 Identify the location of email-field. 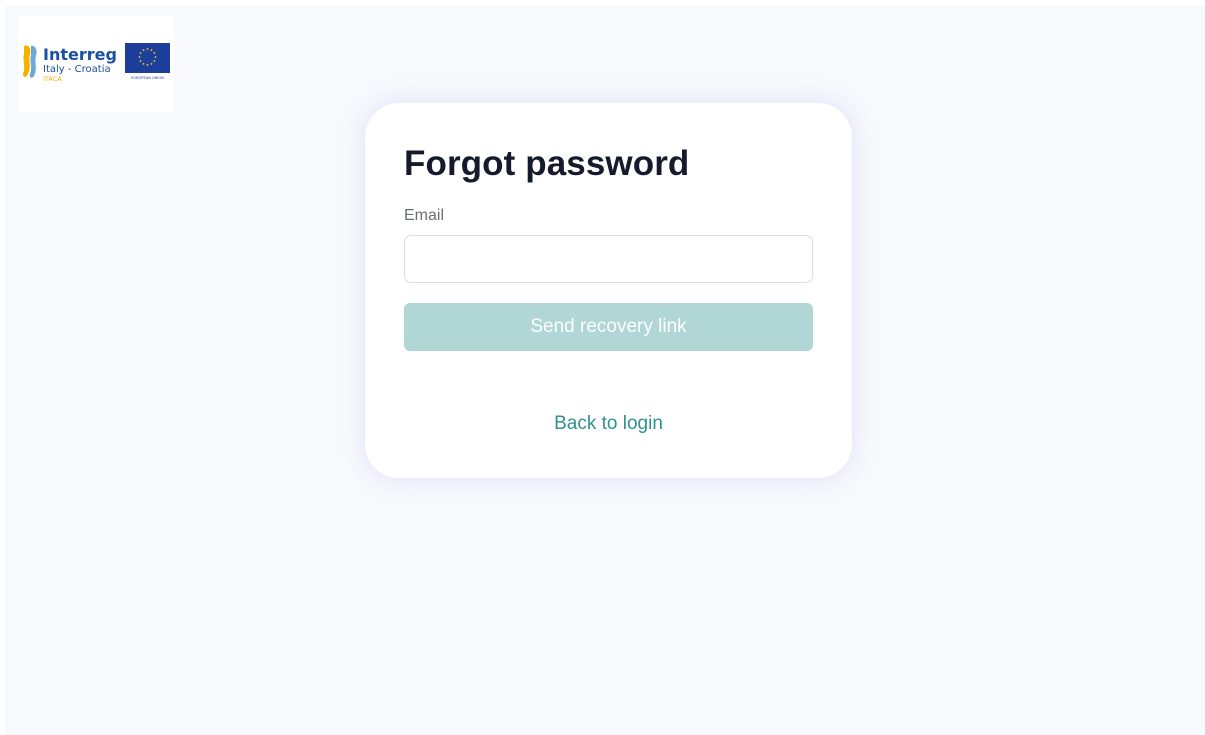
(608, 259).